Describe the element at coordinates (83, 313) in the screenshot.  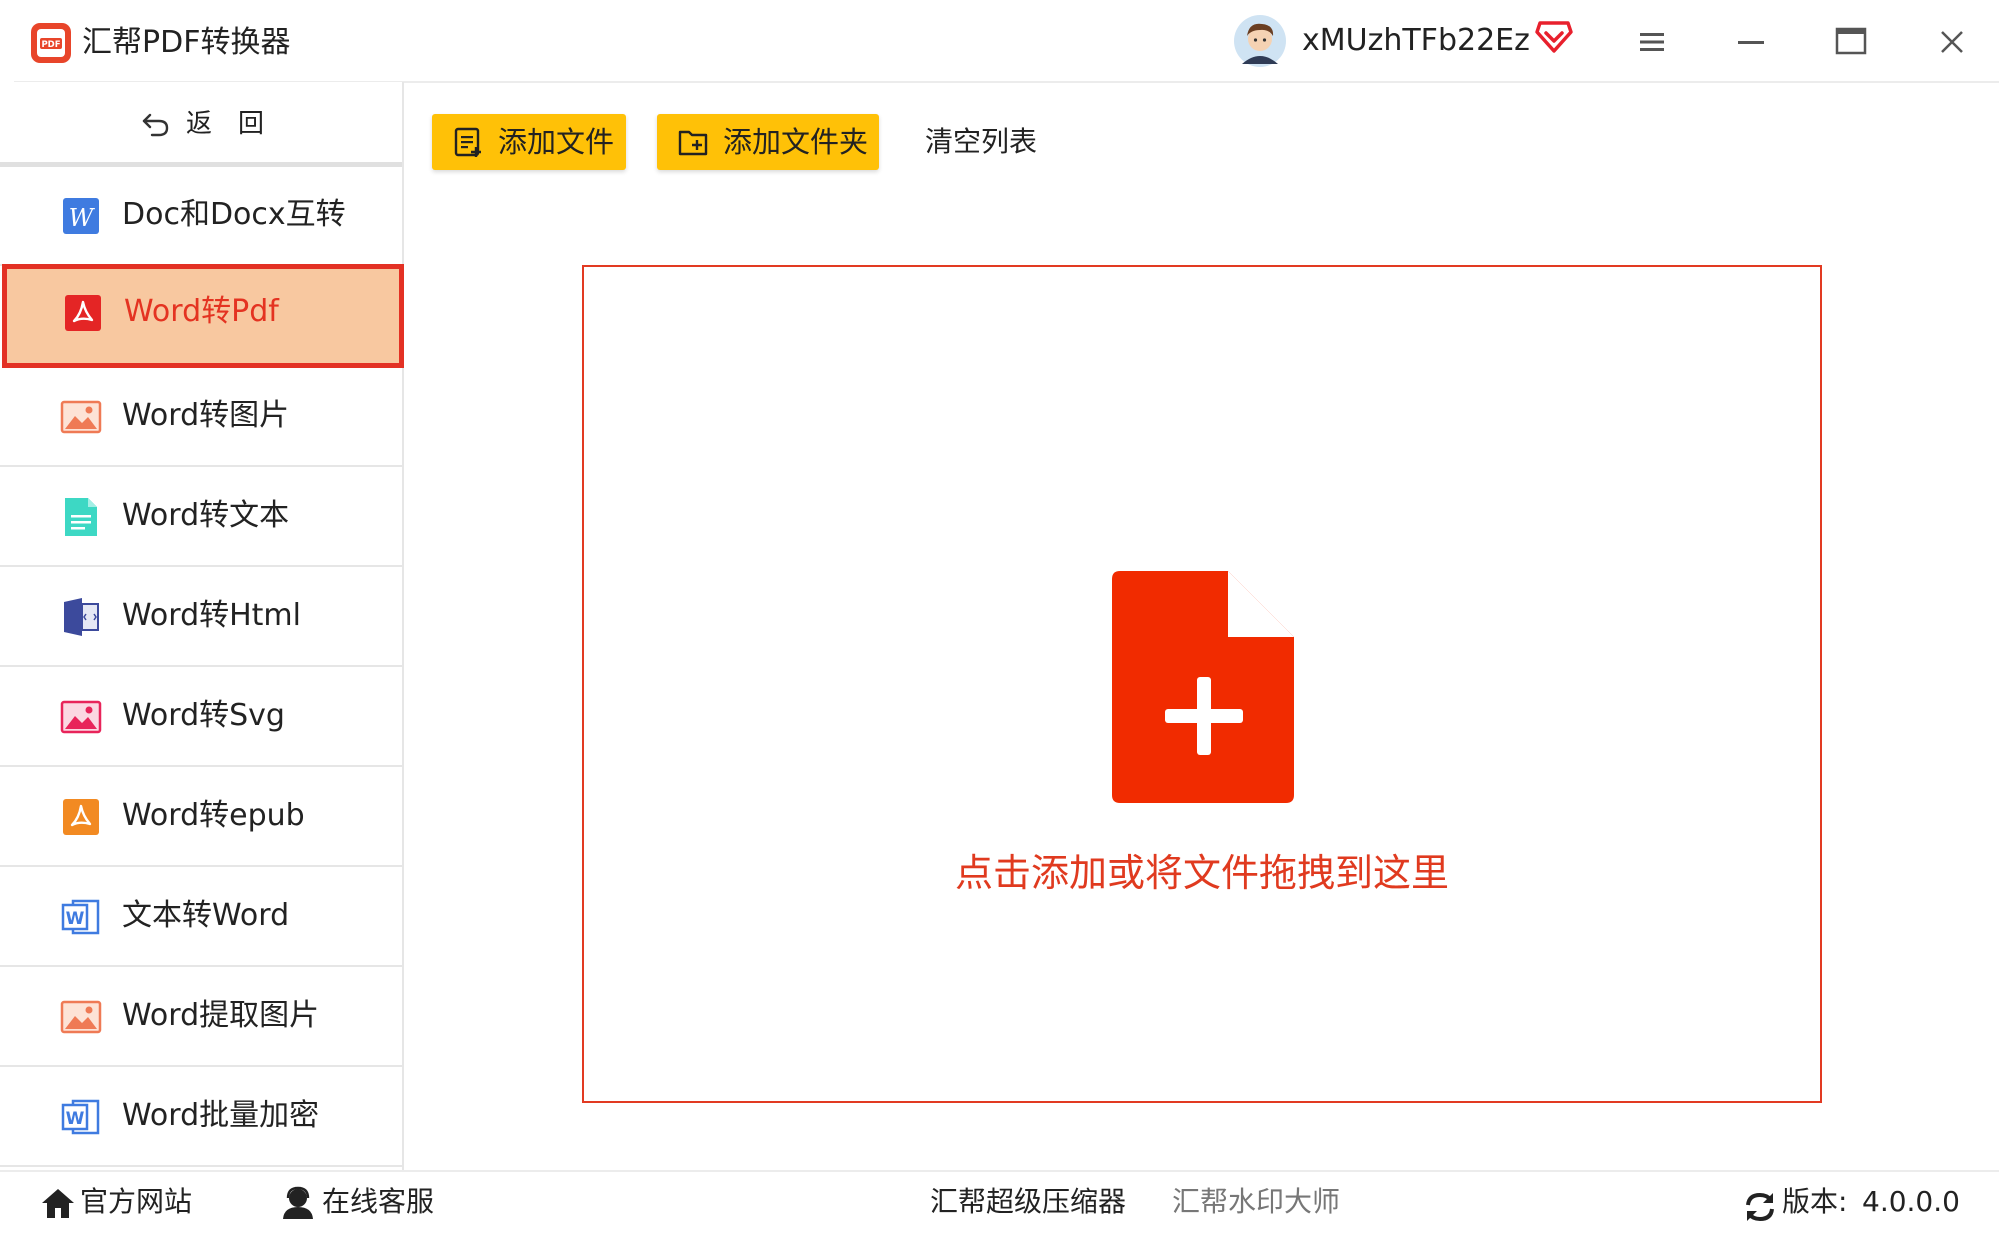
I see `pdf-icon` at that location.